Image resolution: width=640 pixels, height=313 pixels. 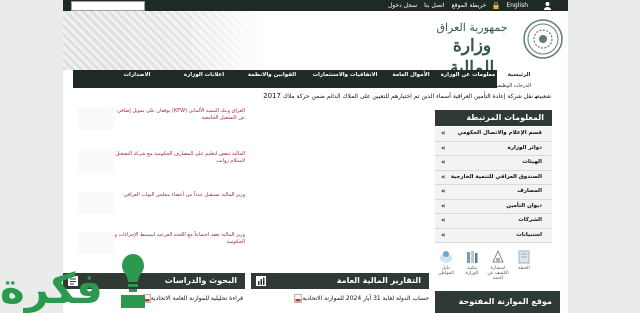 I want to click on related-item: استبيانات «, so click(x=493, y=235).